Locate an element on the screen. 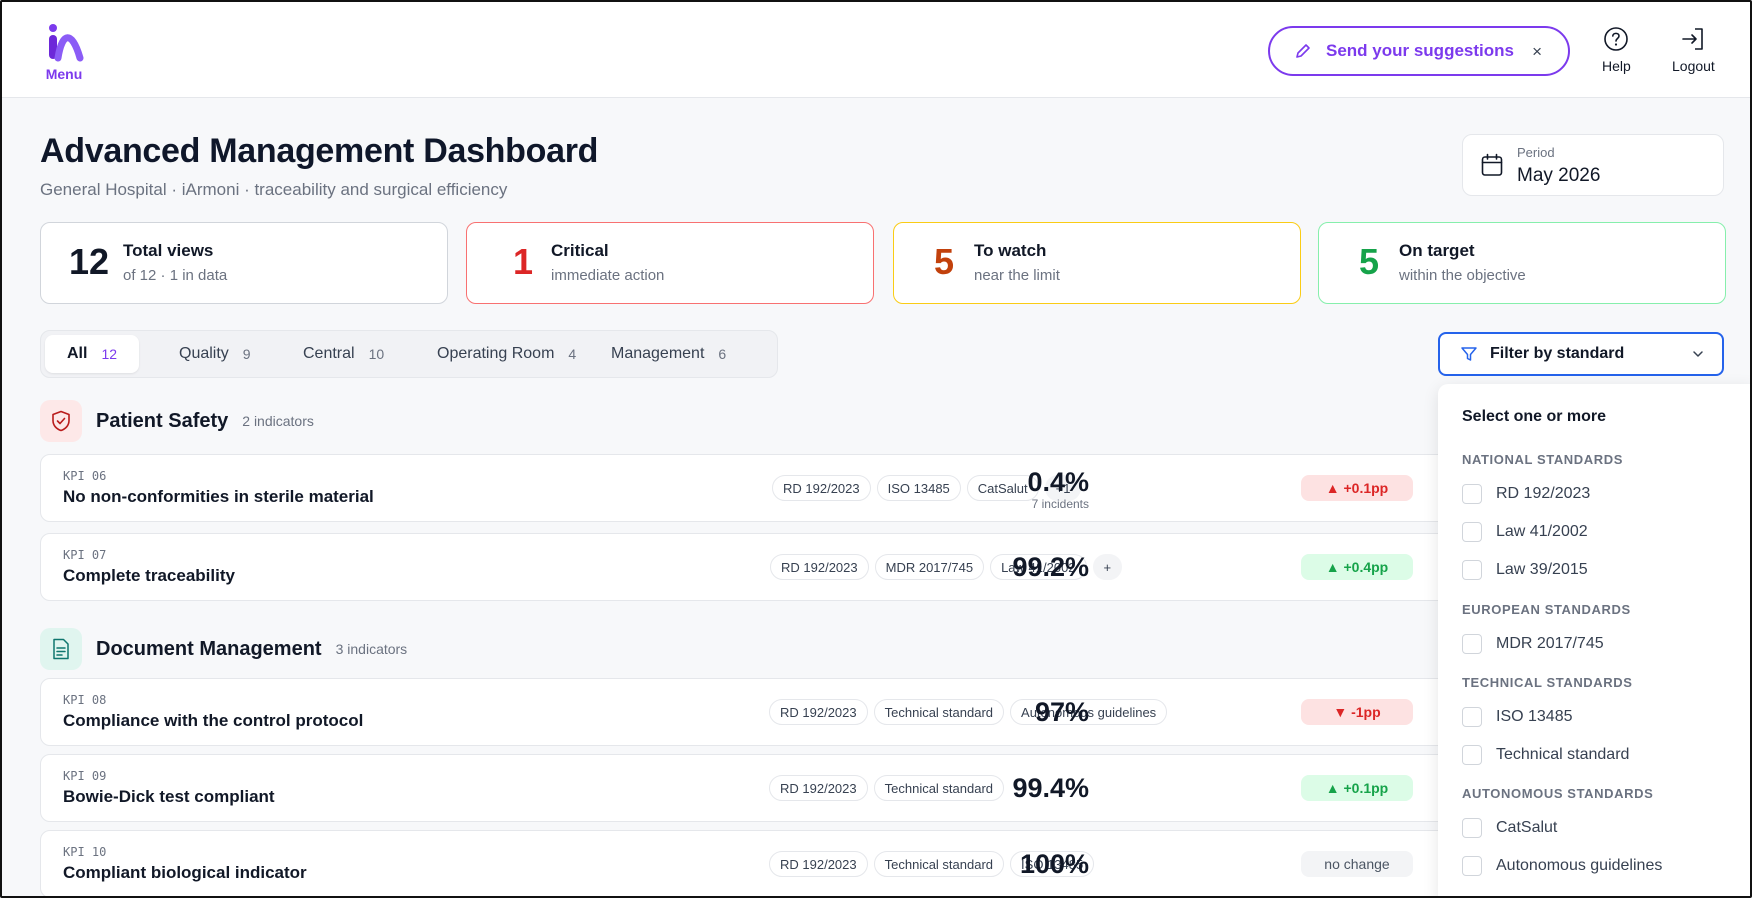  kpi-tags: RD 192/2023 Technical standard is located at coordinates (889, 788).